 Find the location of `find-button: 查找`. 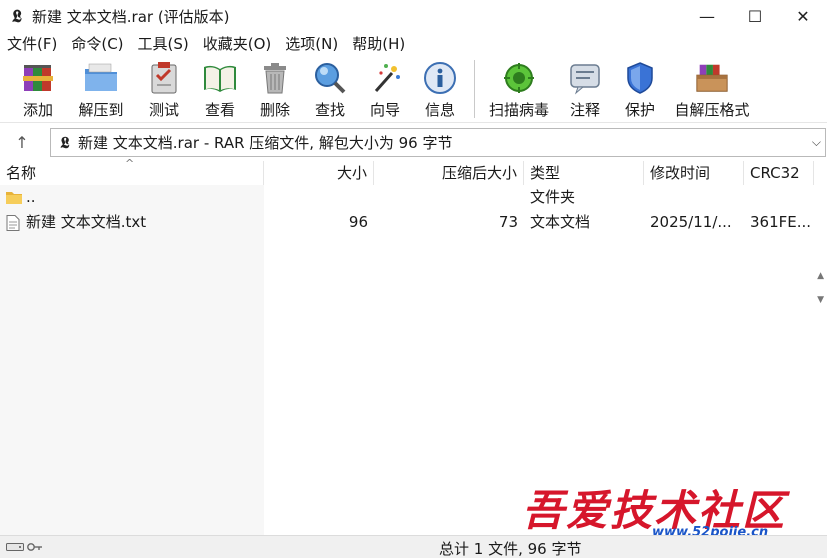

find-button: 查找 is located at coordinates (330, 89).